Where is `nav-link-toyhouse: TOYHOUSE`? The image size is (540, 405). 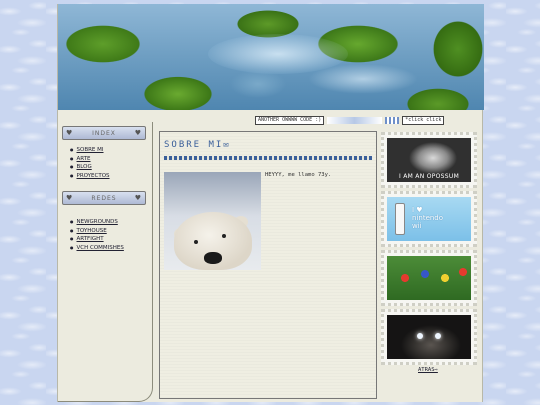 nav-link-toyhouse: TOYHOUSE is located at coordinates (97, 231).